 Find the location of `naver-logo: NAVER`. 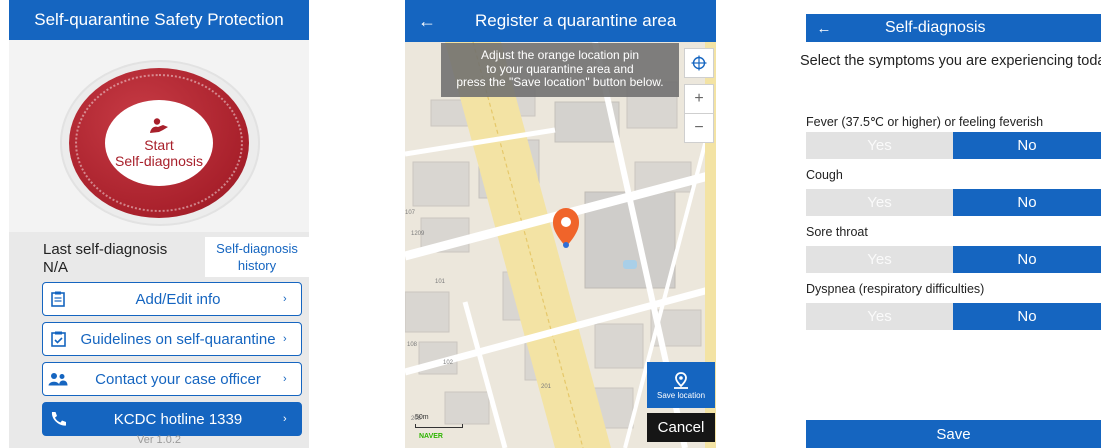

naver-logo: NAVER is located at coordinates (431, 436).